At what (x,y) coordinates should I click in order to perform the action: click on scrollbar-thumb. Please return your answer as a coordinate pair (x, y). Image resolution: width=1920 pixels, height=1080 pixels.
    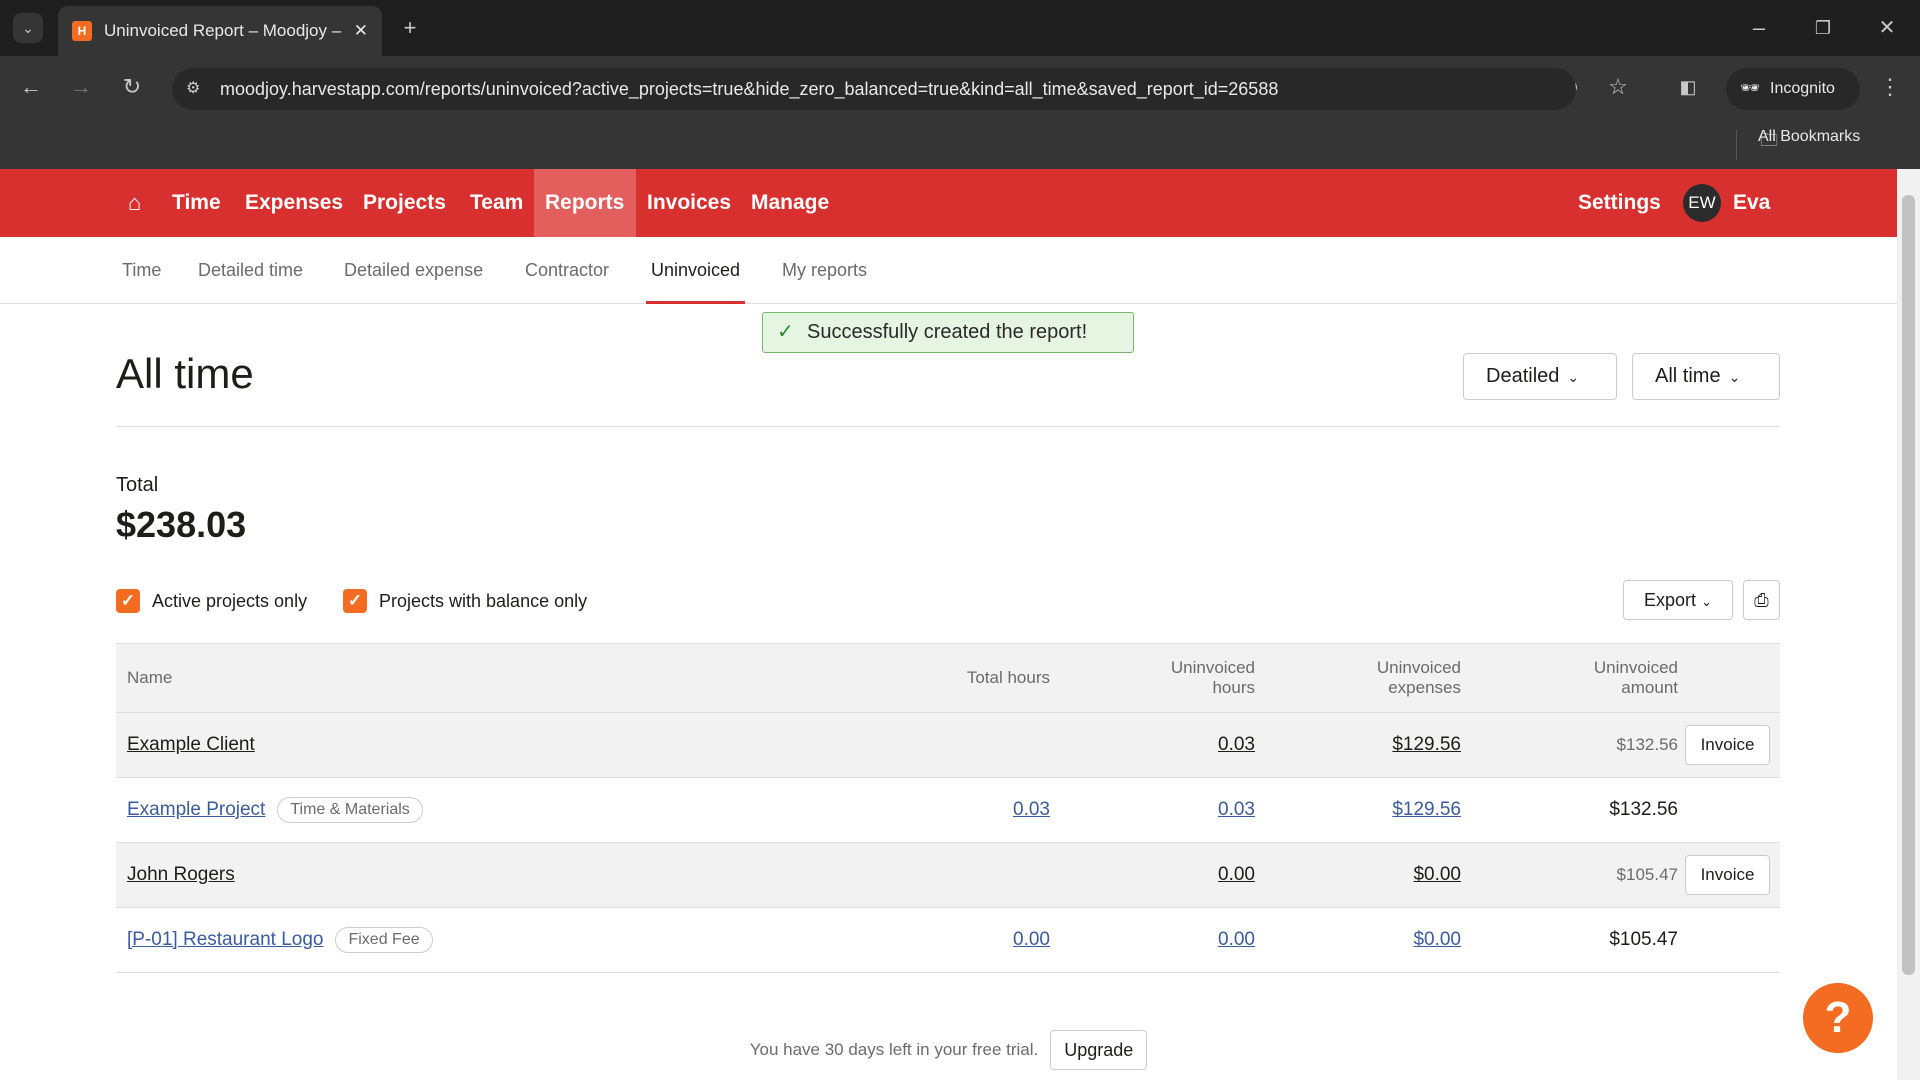
    Looking at the image, I should click on (1908, 585).